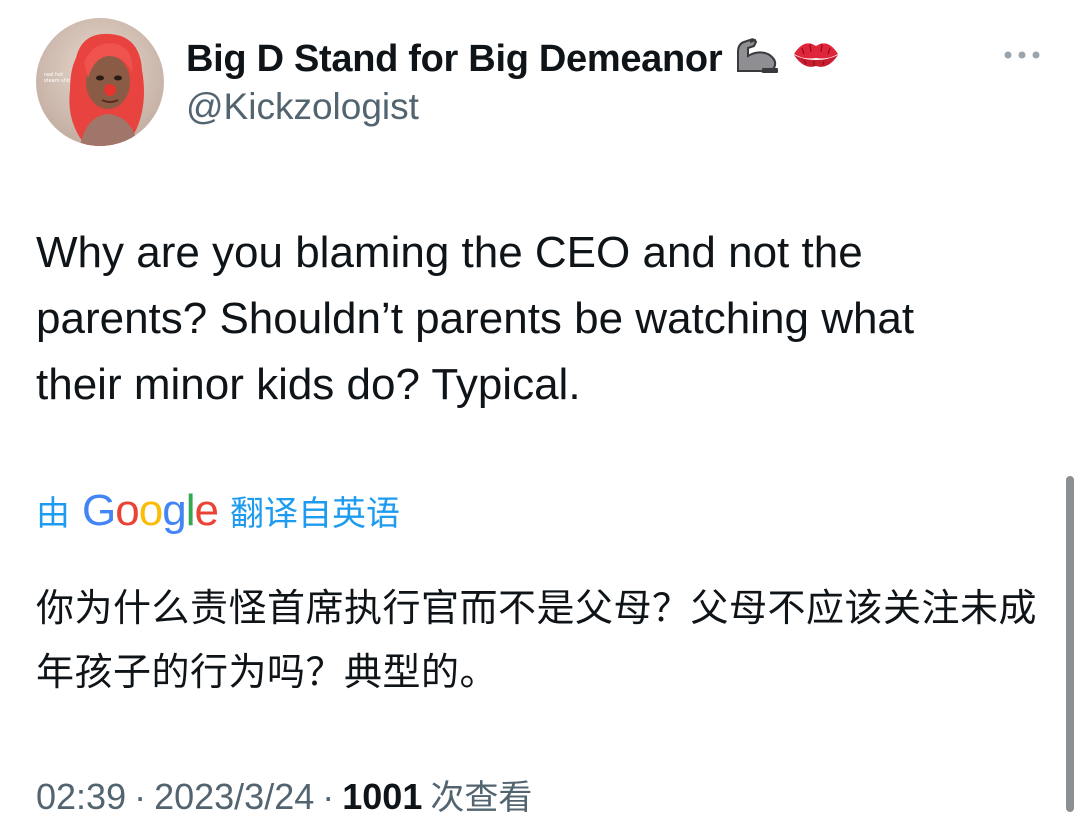 The height and width of the screenshot is (819, 1080). Describe the element at coordinates (150, 510) in the screenshot. I see `google-logo: Google` at that location.